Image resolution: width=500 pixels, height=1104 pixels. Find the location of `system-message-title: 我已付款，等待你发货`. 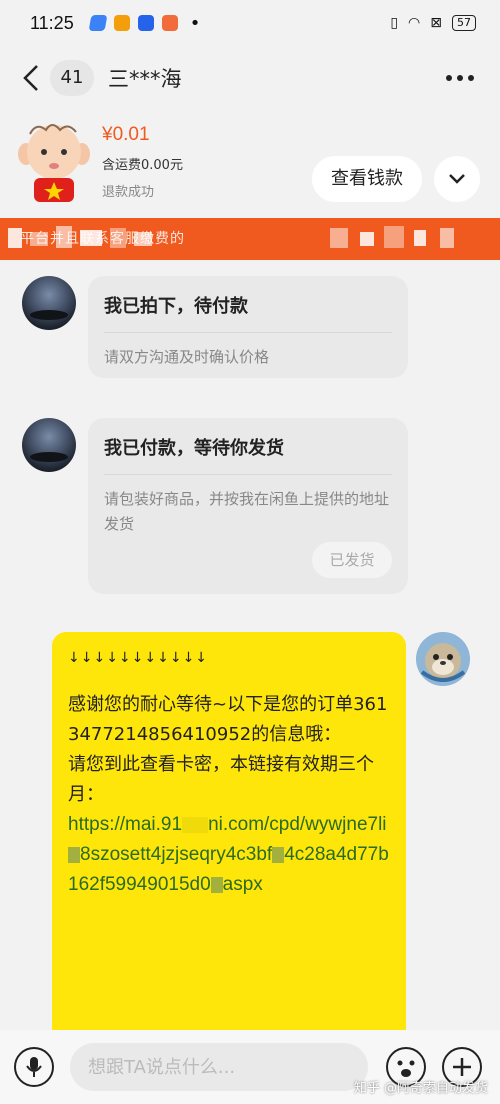

system-message-title: 我已付款，等待你发货 is located at coordinates (194, 448).